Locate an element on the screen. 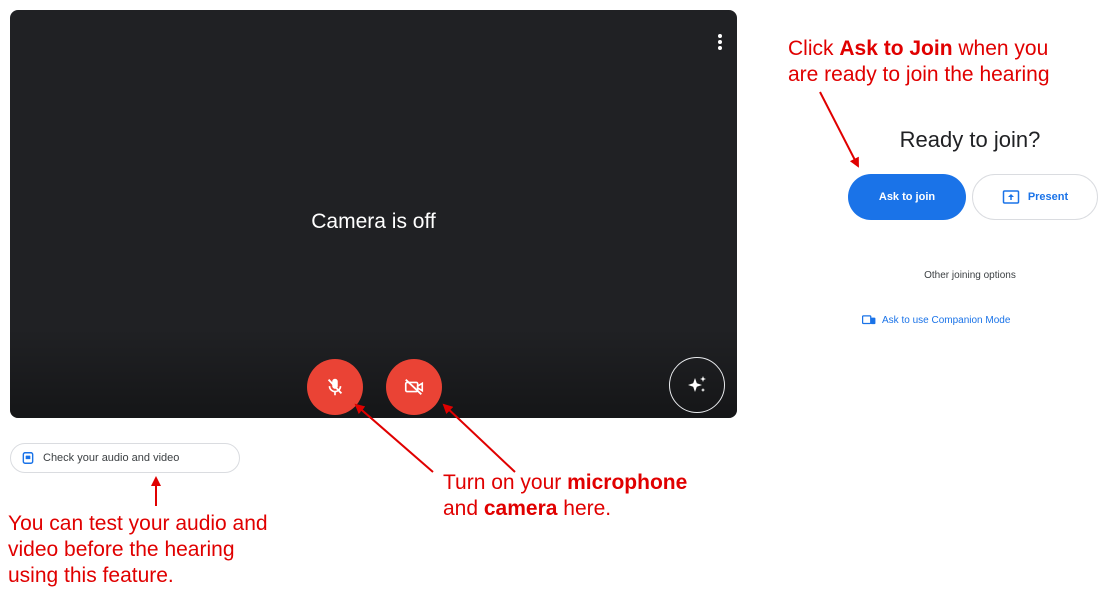 This screenshot has height=594, width=1115. more-options-button is located at coordinates (720, 42).